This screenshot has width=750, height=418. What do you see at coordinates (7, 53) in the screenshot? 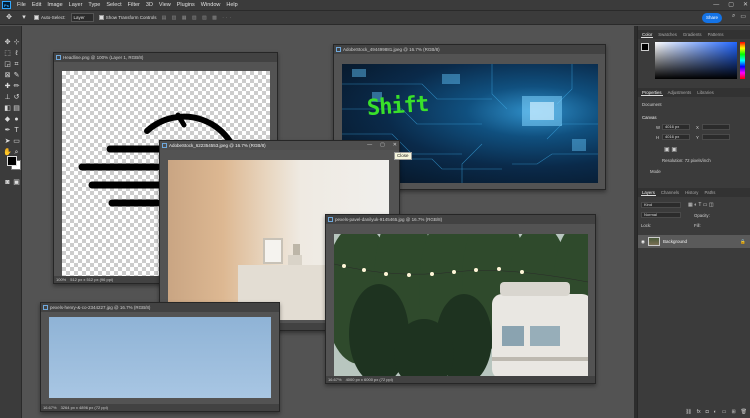
I see `marquee-tool-icon: ⬚` at bounding box center [7, 53].